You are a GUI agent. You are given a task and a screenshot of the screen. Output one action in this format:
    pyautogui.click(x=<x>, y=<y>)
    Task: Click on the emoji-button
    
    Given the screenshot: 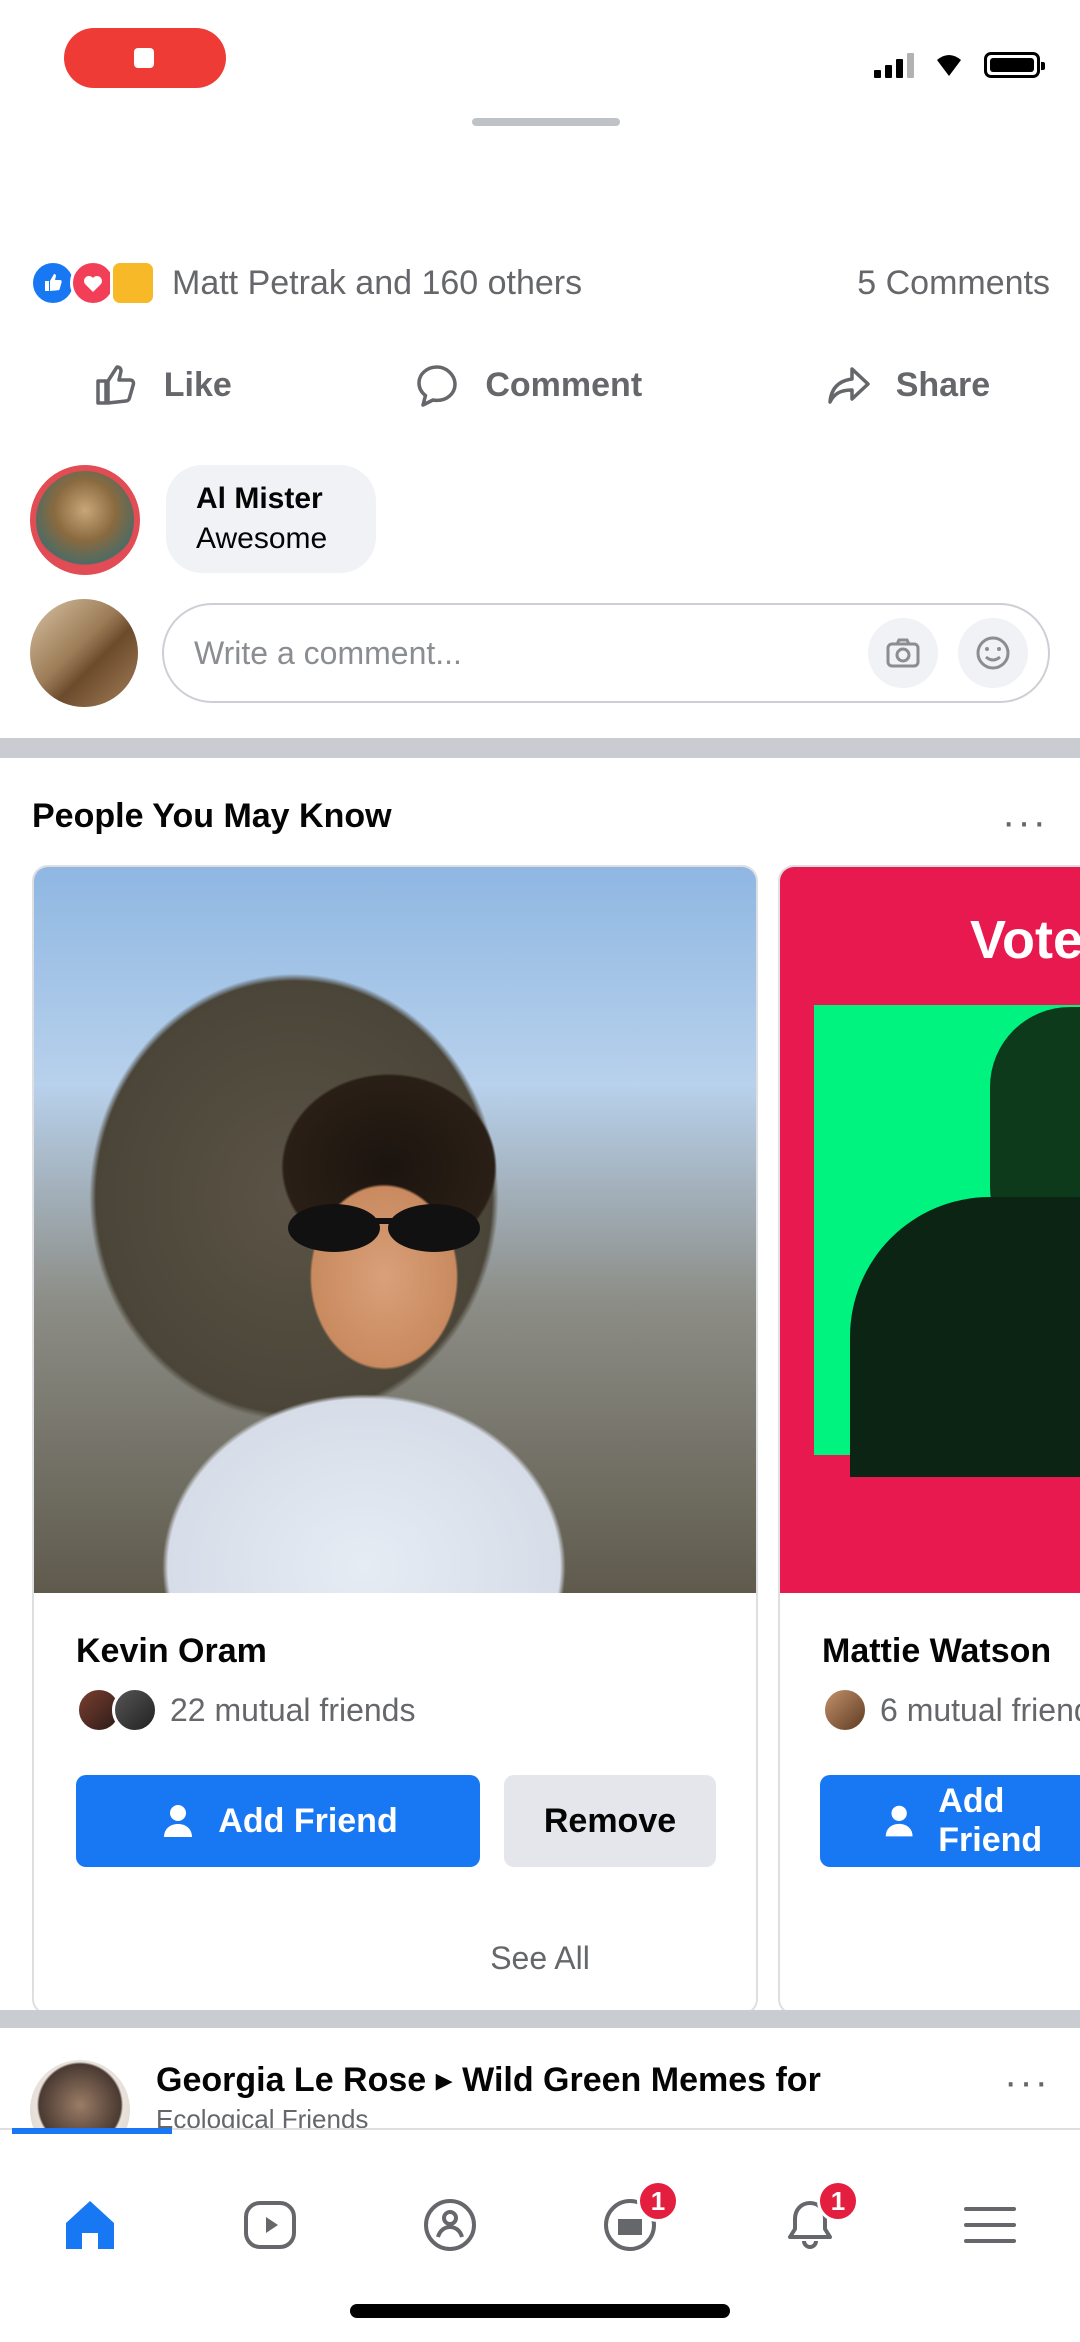 What is the action you would take?
    pyautogui.click(x=993, y=653)
    